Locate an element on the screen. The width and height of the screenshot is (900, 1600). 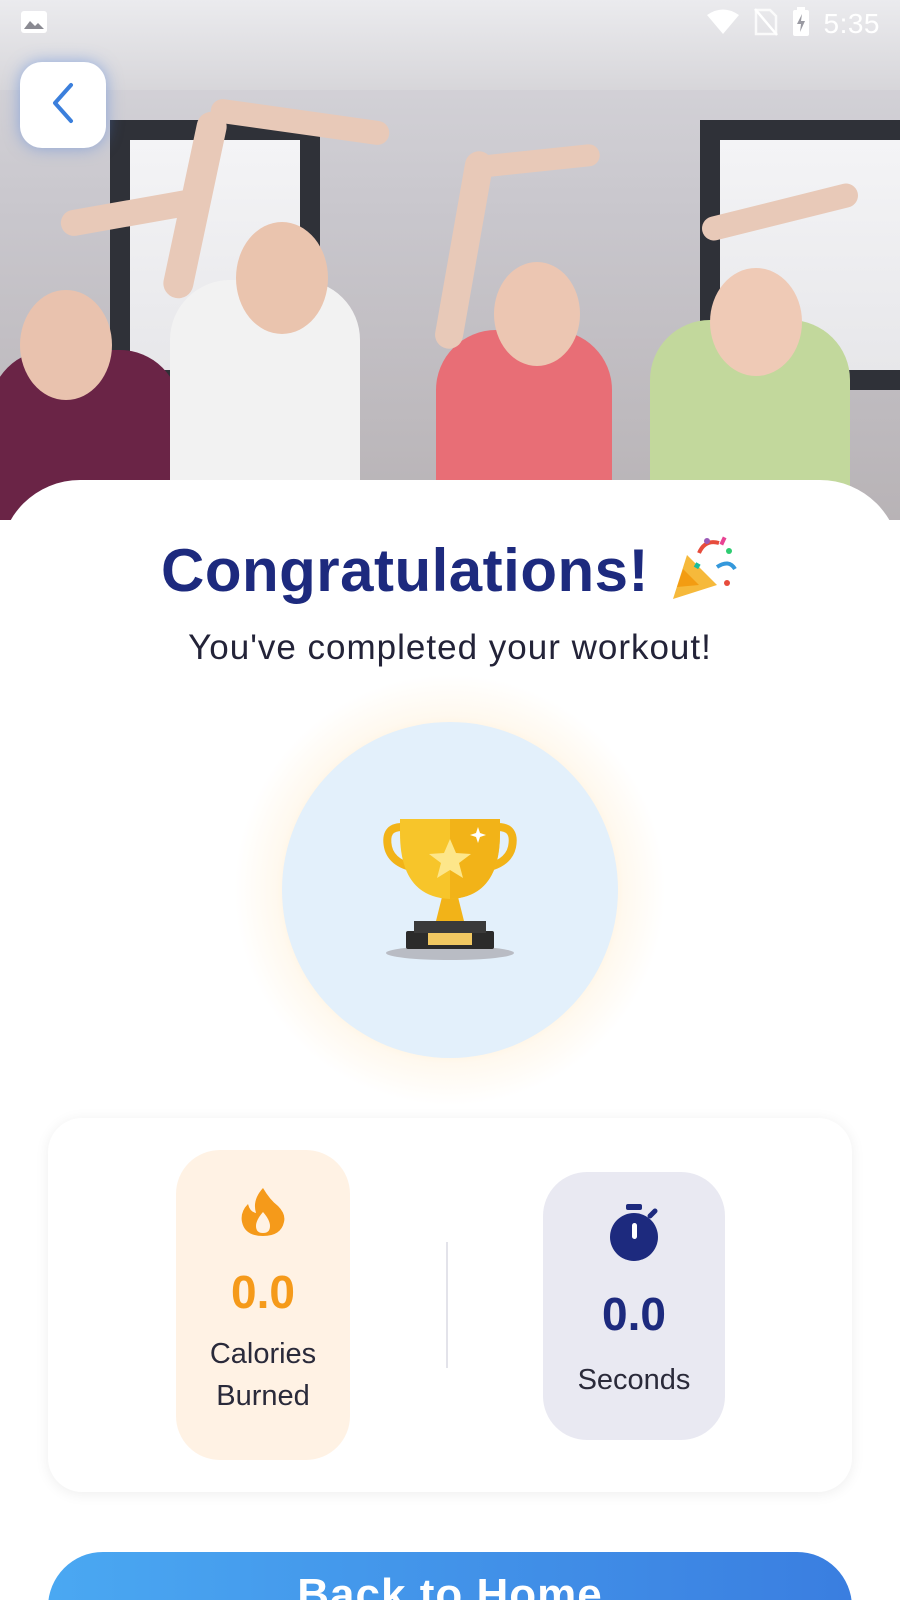
calories-stat: 0.0 Calories Burned is located at coordinates (263, 1305).